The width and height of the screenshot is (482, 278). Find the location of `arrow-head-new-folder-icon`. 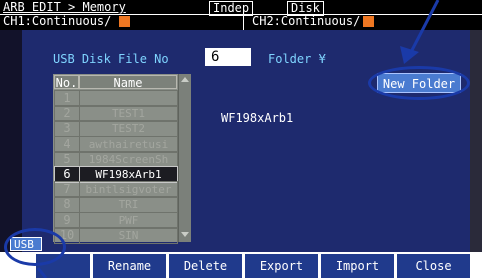

arrow-head-new-folder-icon is located at coordinates (409, 55).